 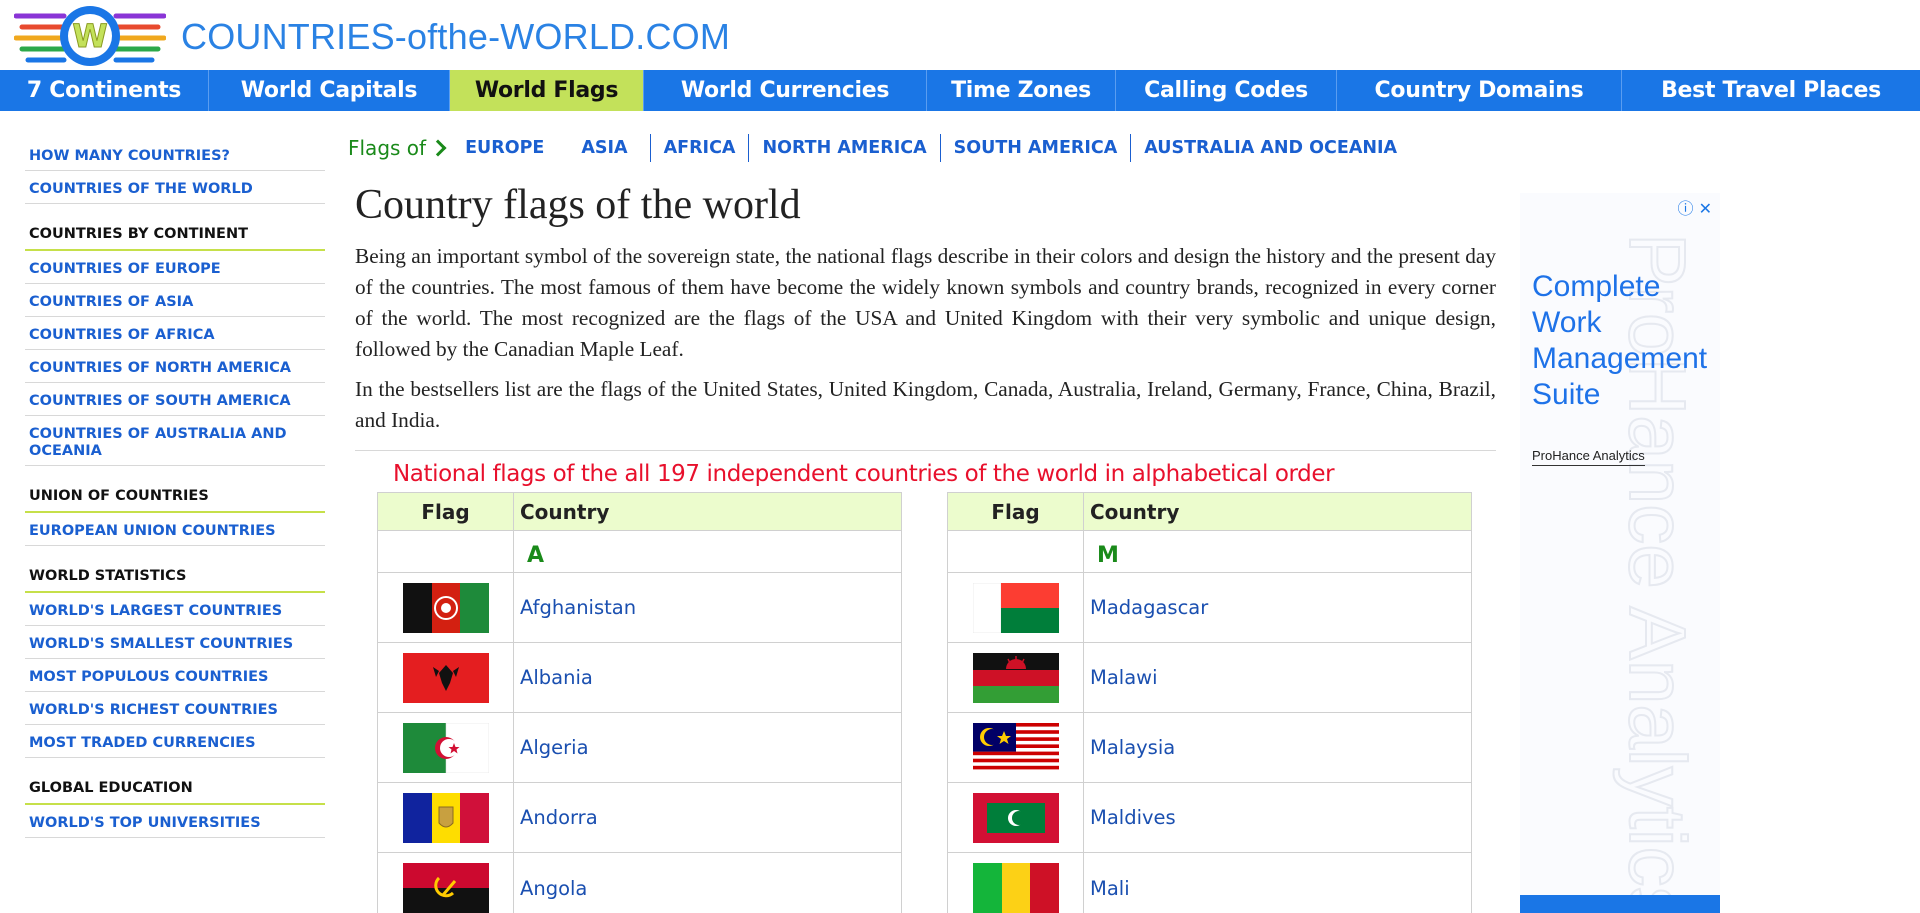 I want to click on letter-heading-m: M, so click(x=1108, y=555).